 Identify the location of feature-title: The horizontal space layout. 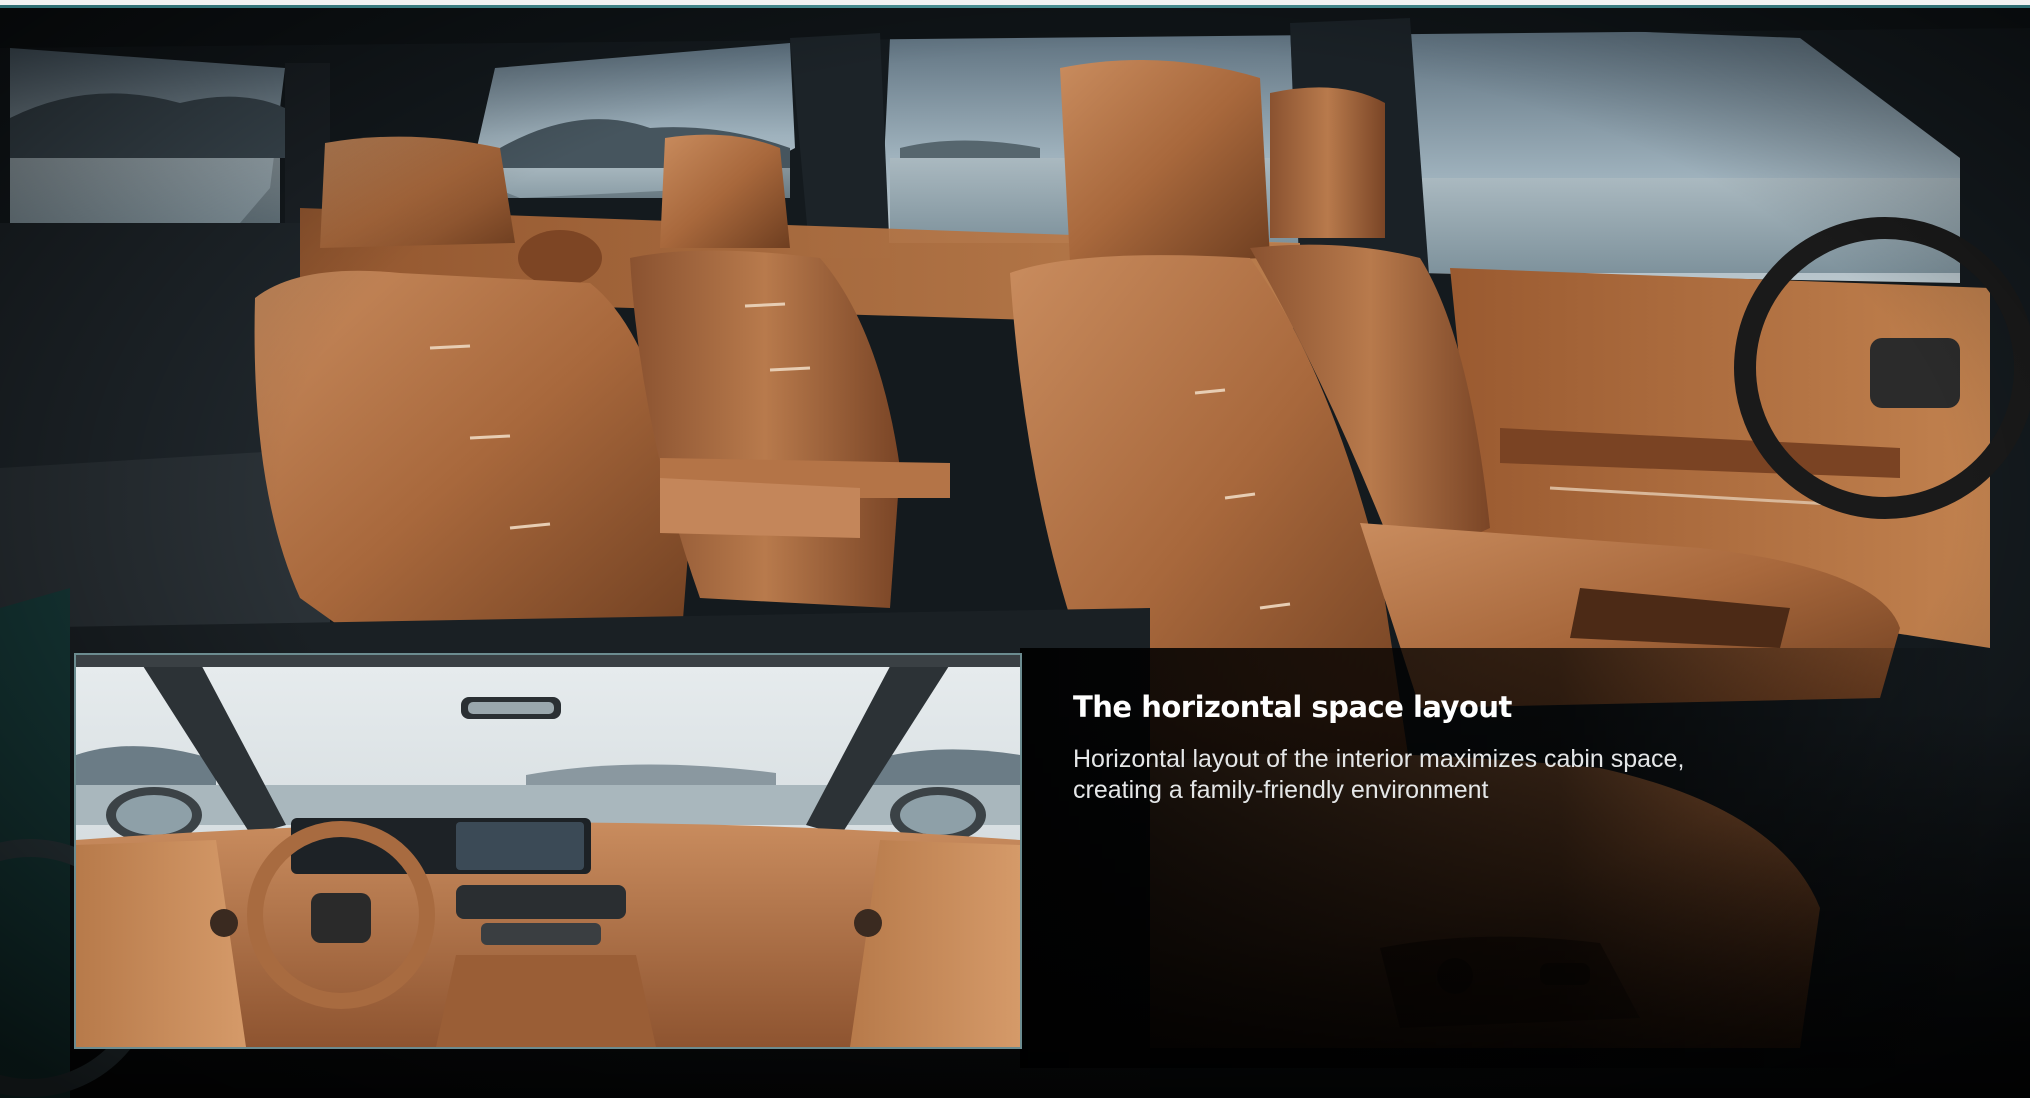
(1292, 707).